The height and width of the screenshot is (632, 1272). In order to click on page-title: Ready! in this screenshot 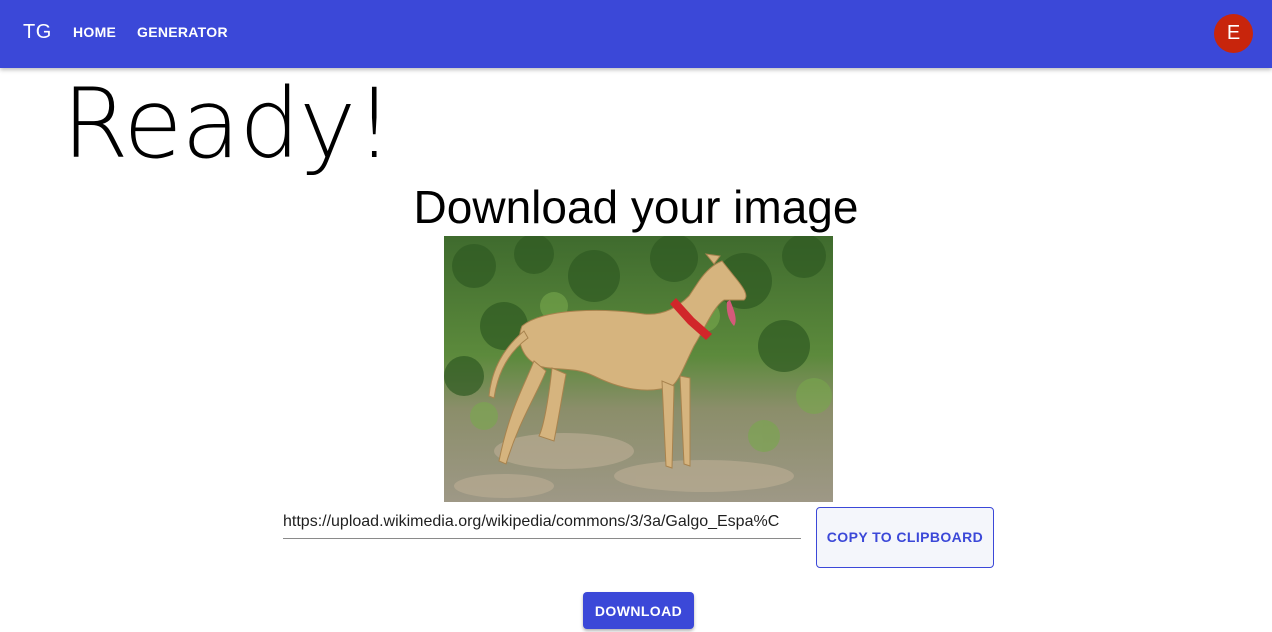, I will do `click(228, 124)`.